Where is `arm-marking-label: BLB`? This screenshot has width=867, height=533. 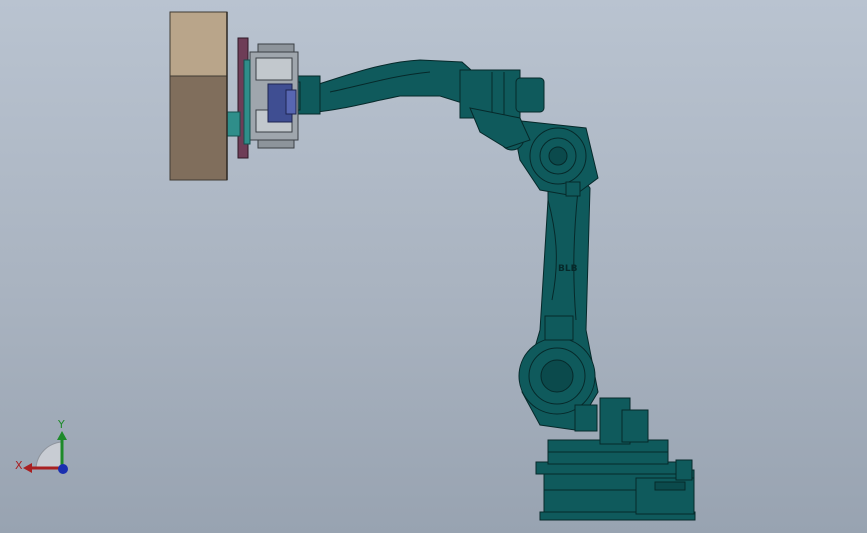
arm-marking-label: BLB is located at coordinates (568, 269).